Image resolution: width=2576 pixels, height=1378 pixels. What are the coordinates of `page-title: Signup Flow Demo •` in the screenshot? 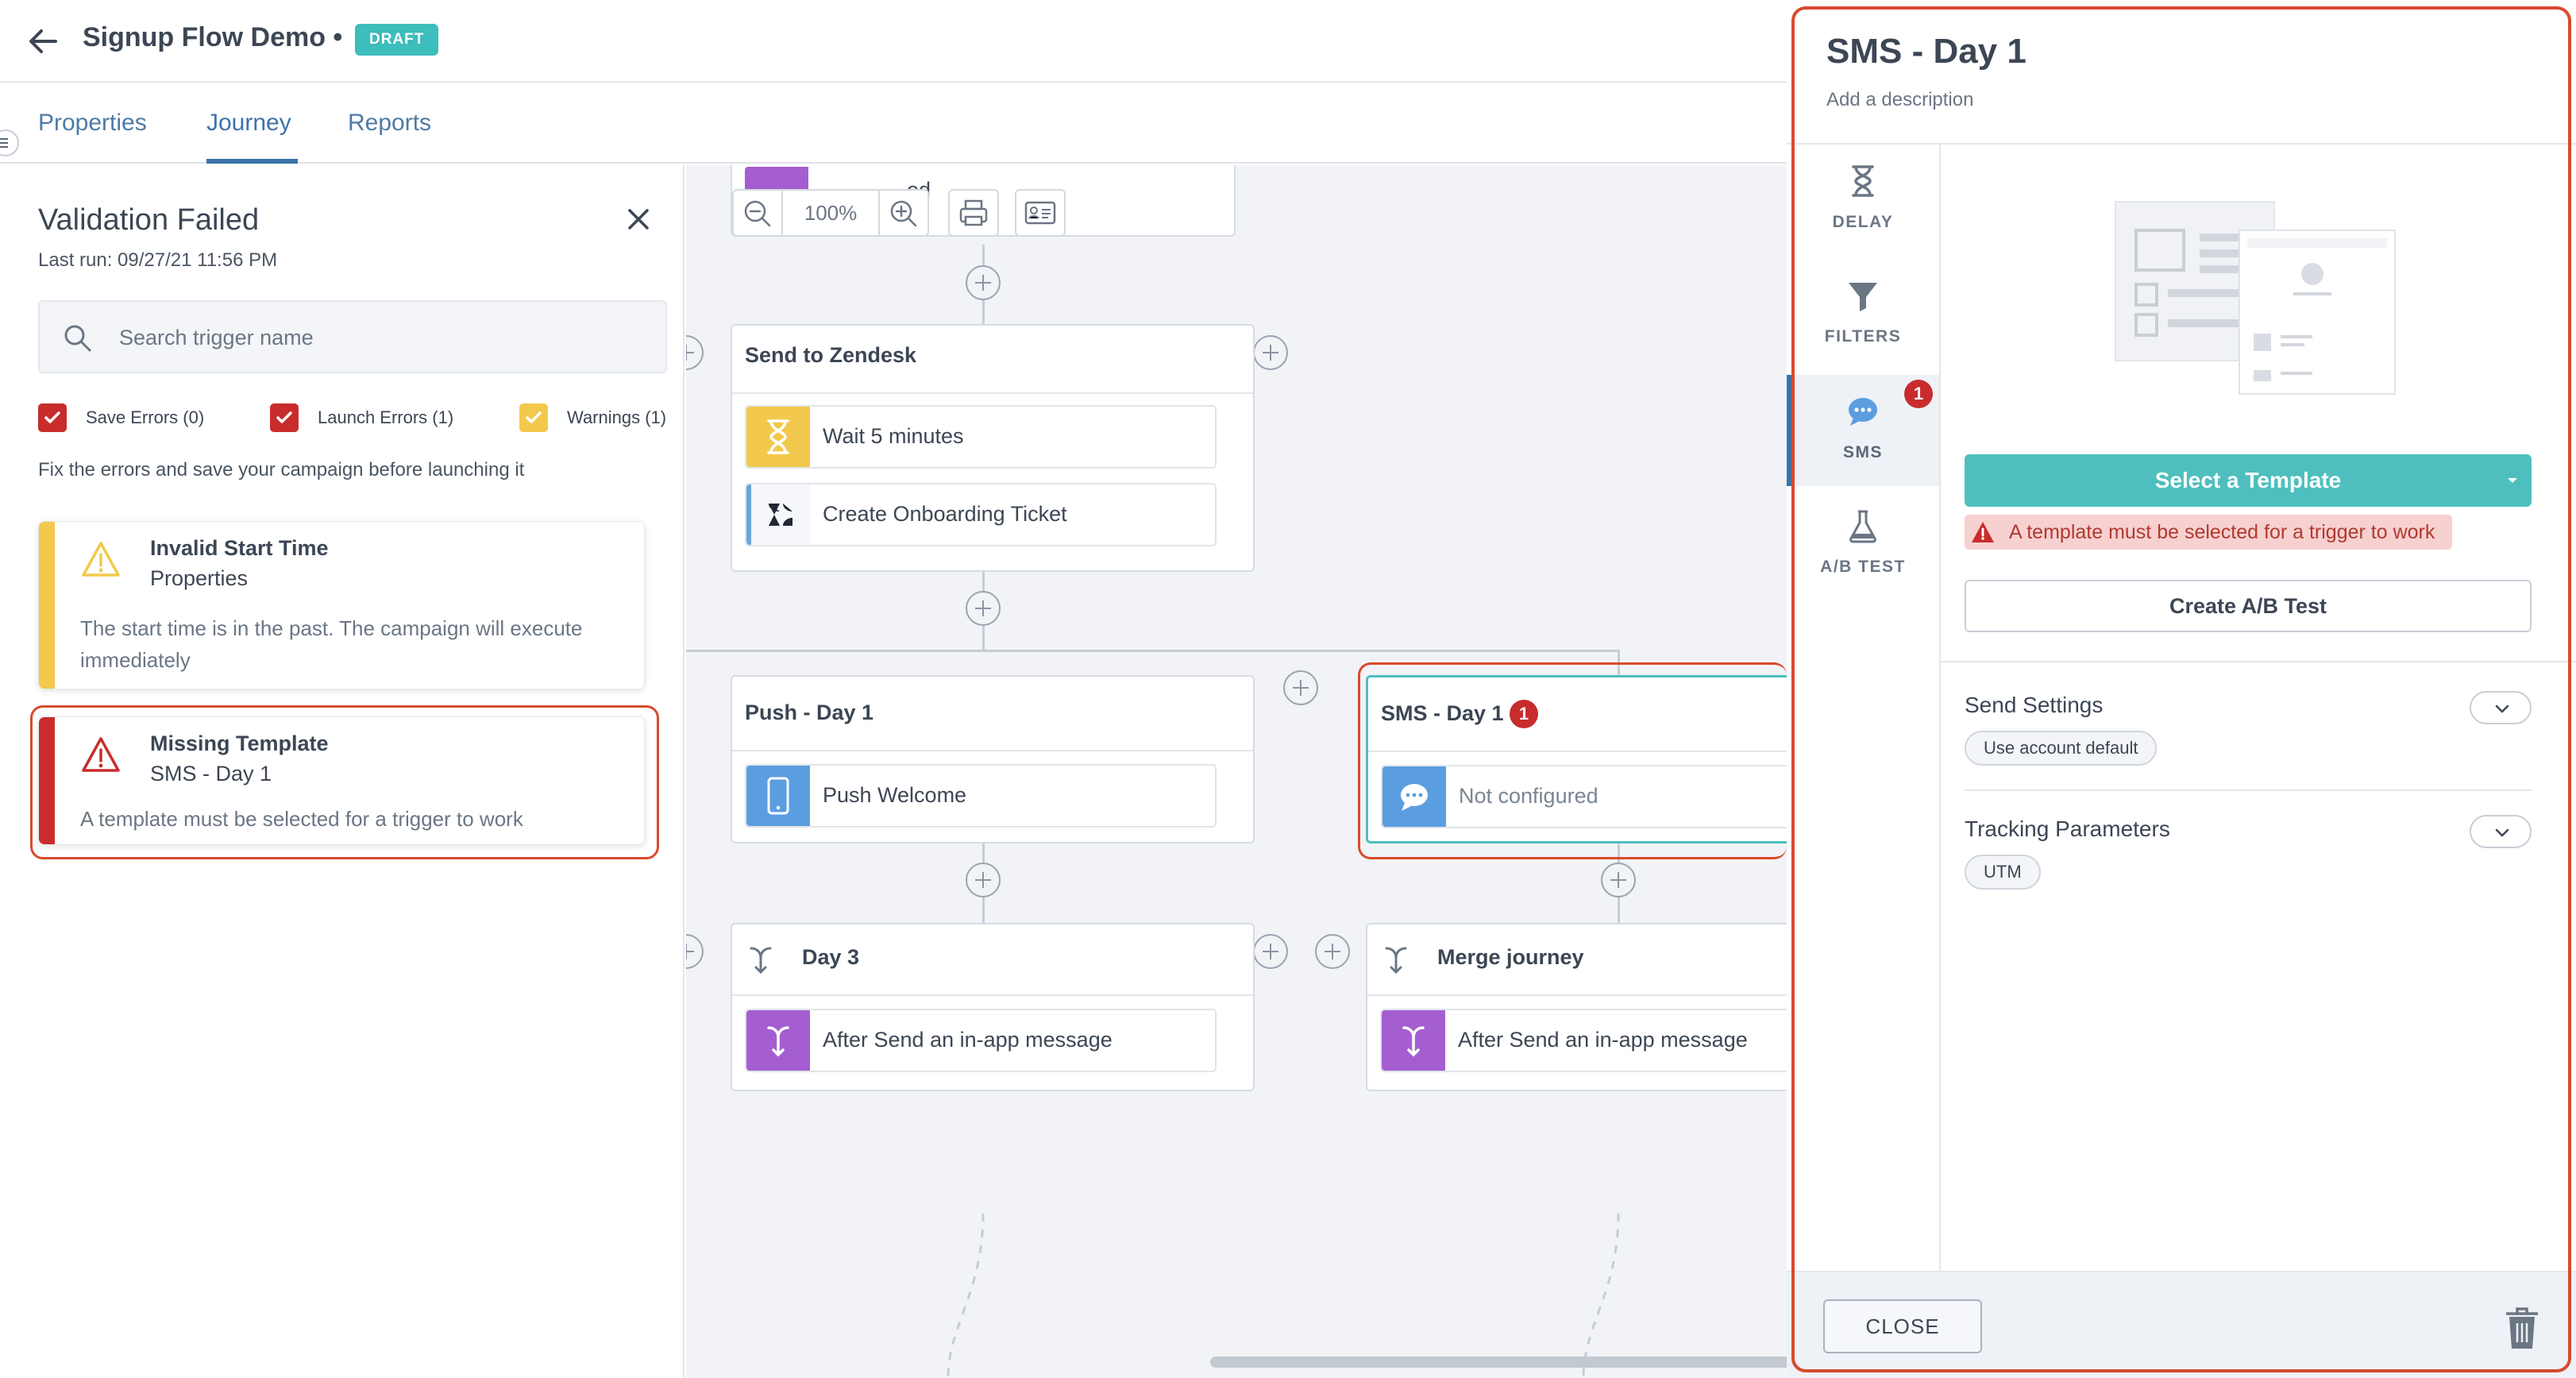 It's located at (213, 37).